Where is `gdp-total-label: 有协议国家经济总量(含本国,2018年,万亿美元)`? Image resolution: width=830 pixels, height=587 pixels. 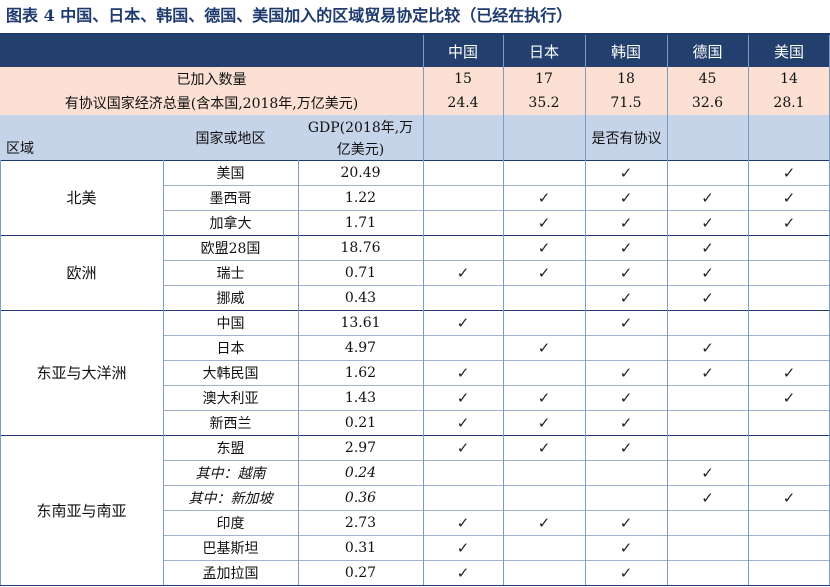
gdp-total-label: 有协议国家经济总量(含本国,2018年,万亿美元) is located at coordinates (211, 104).